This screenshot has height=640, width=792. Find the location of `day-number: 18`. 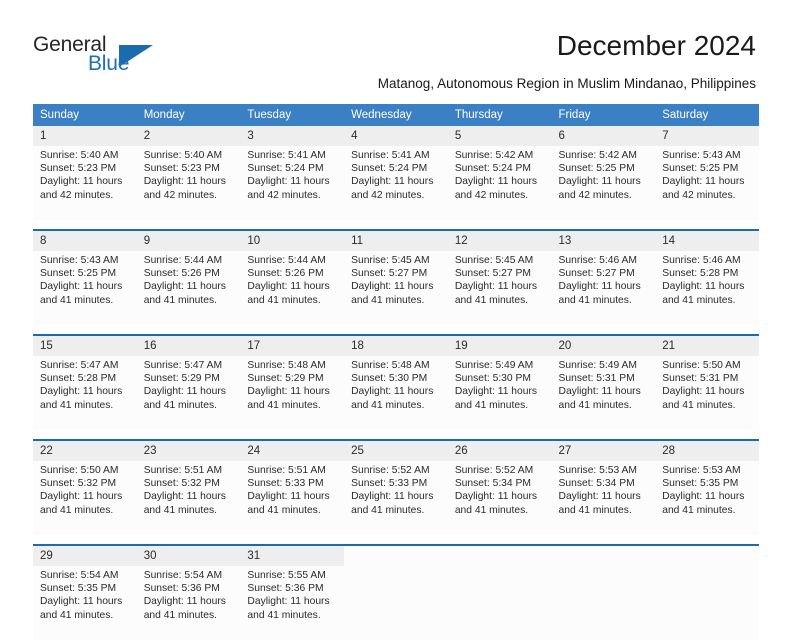

day-number: 18 is located at coordinates (396, 346).